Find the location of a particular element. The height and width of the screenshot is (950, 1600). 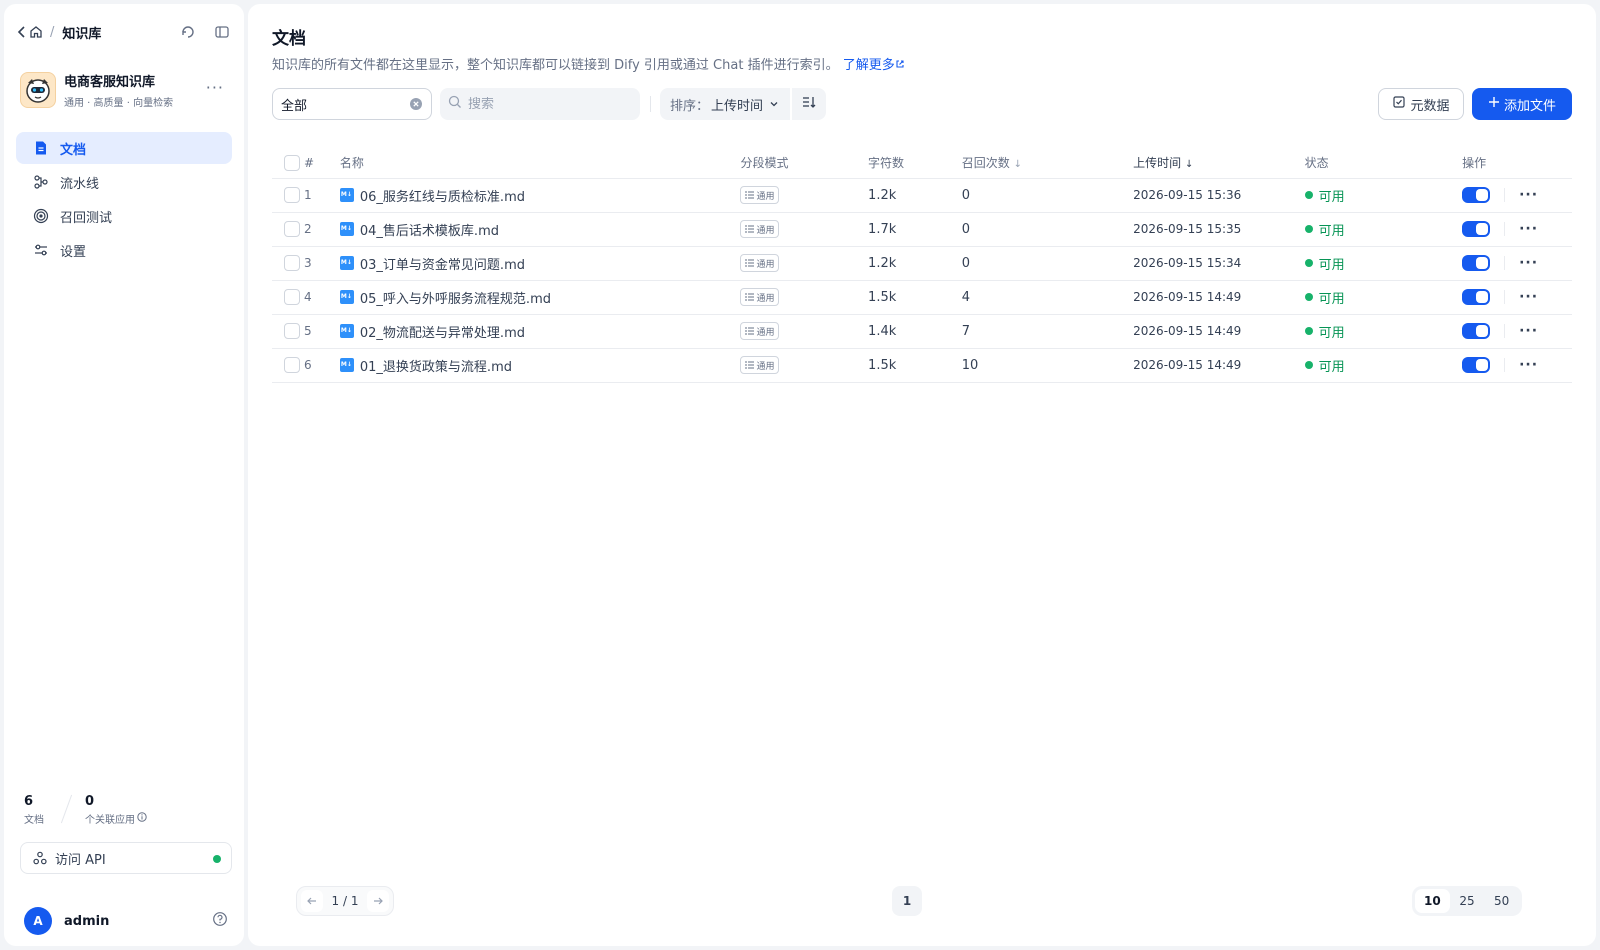

list-icon is located at coordinates (750, 195).